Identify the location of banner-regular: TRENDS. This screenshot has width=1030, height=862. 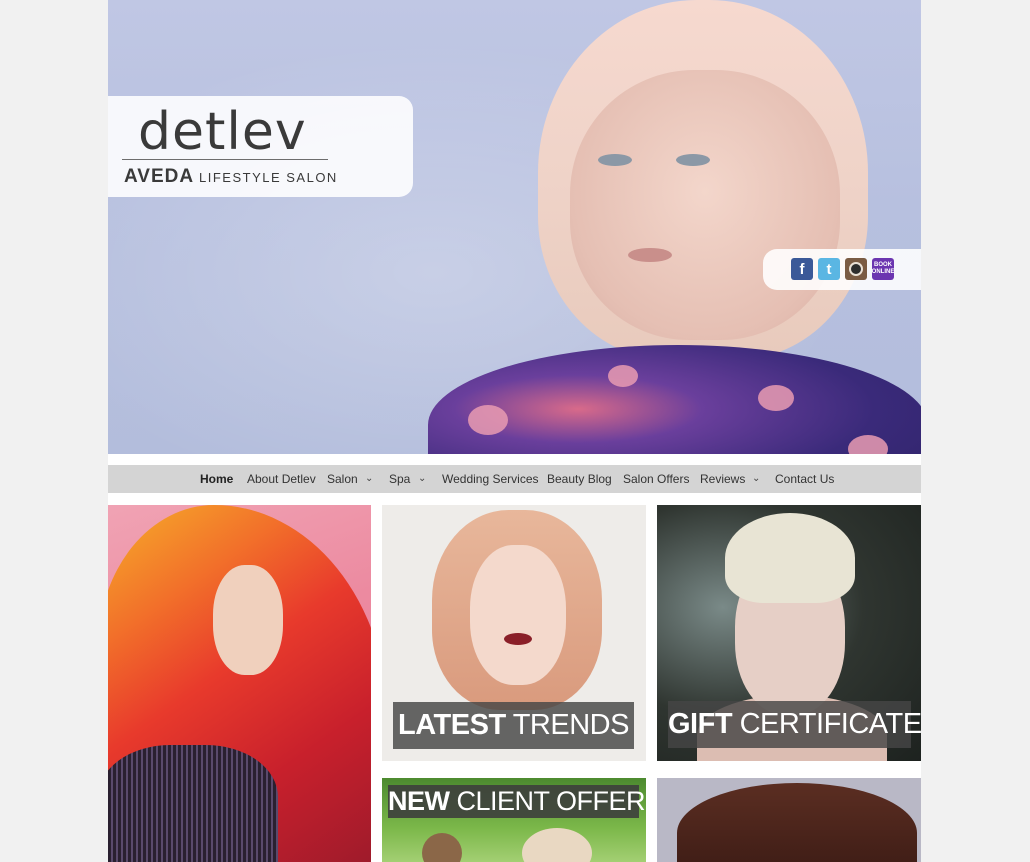
(567, 725).